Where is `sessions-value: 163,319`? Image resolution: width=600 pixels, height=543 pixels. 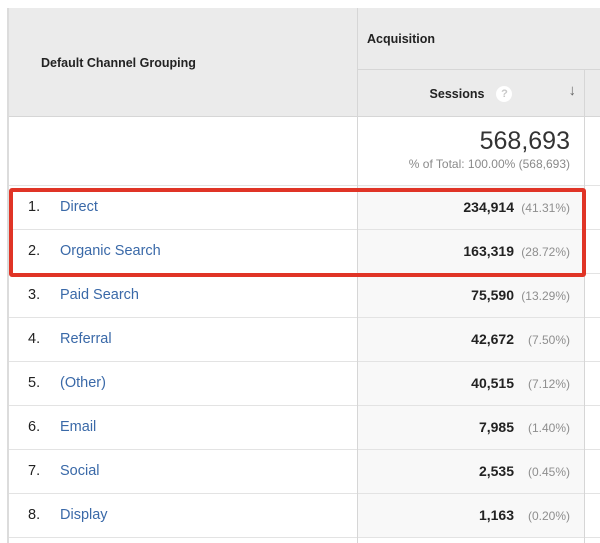
sessions-value: 163,319 is located at coordinates (488, 251).